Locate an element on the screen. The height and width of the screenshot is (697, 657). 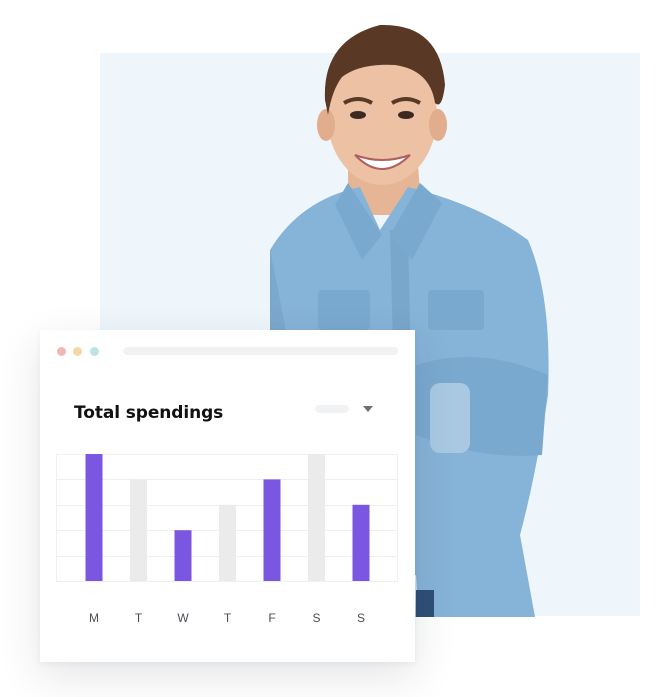
card-title: Total spendings is located at coordinates (149, 413).